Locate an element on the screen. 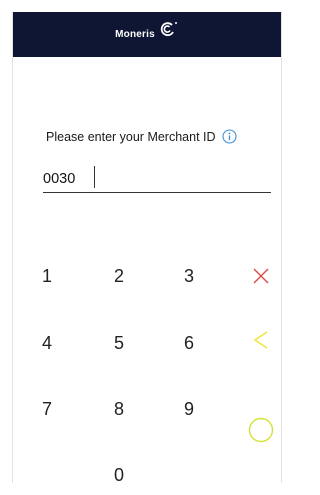 The image size is (320, 495). header-bar: Moneris is located at coordinates (147, 34).